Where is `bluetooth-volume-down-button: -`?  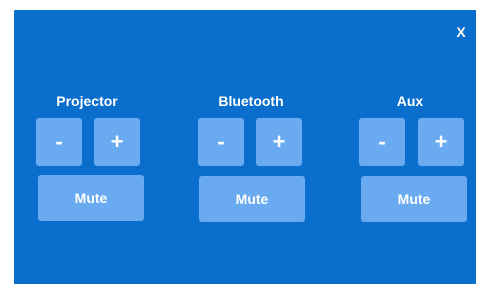 bluetooth-volume-down-button: - is located at coordinates (221, 142).